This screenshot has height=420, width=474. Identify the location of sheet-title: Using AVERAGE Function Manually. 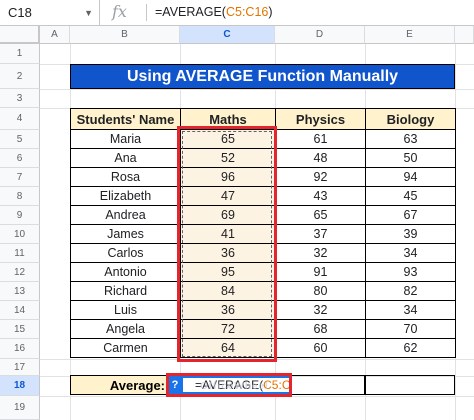
(262, 76).